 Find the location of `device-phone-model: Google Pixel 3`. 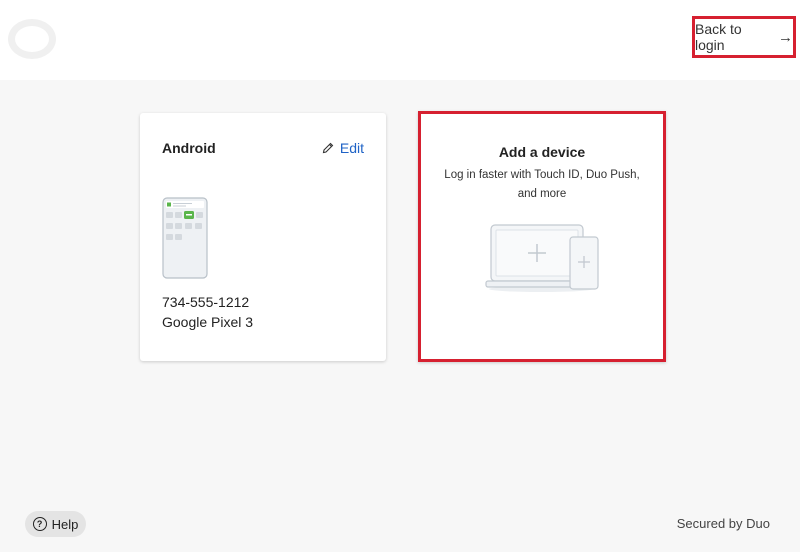

device-phone-model: Google Pixel 3 is located at coordinates (208, 322).